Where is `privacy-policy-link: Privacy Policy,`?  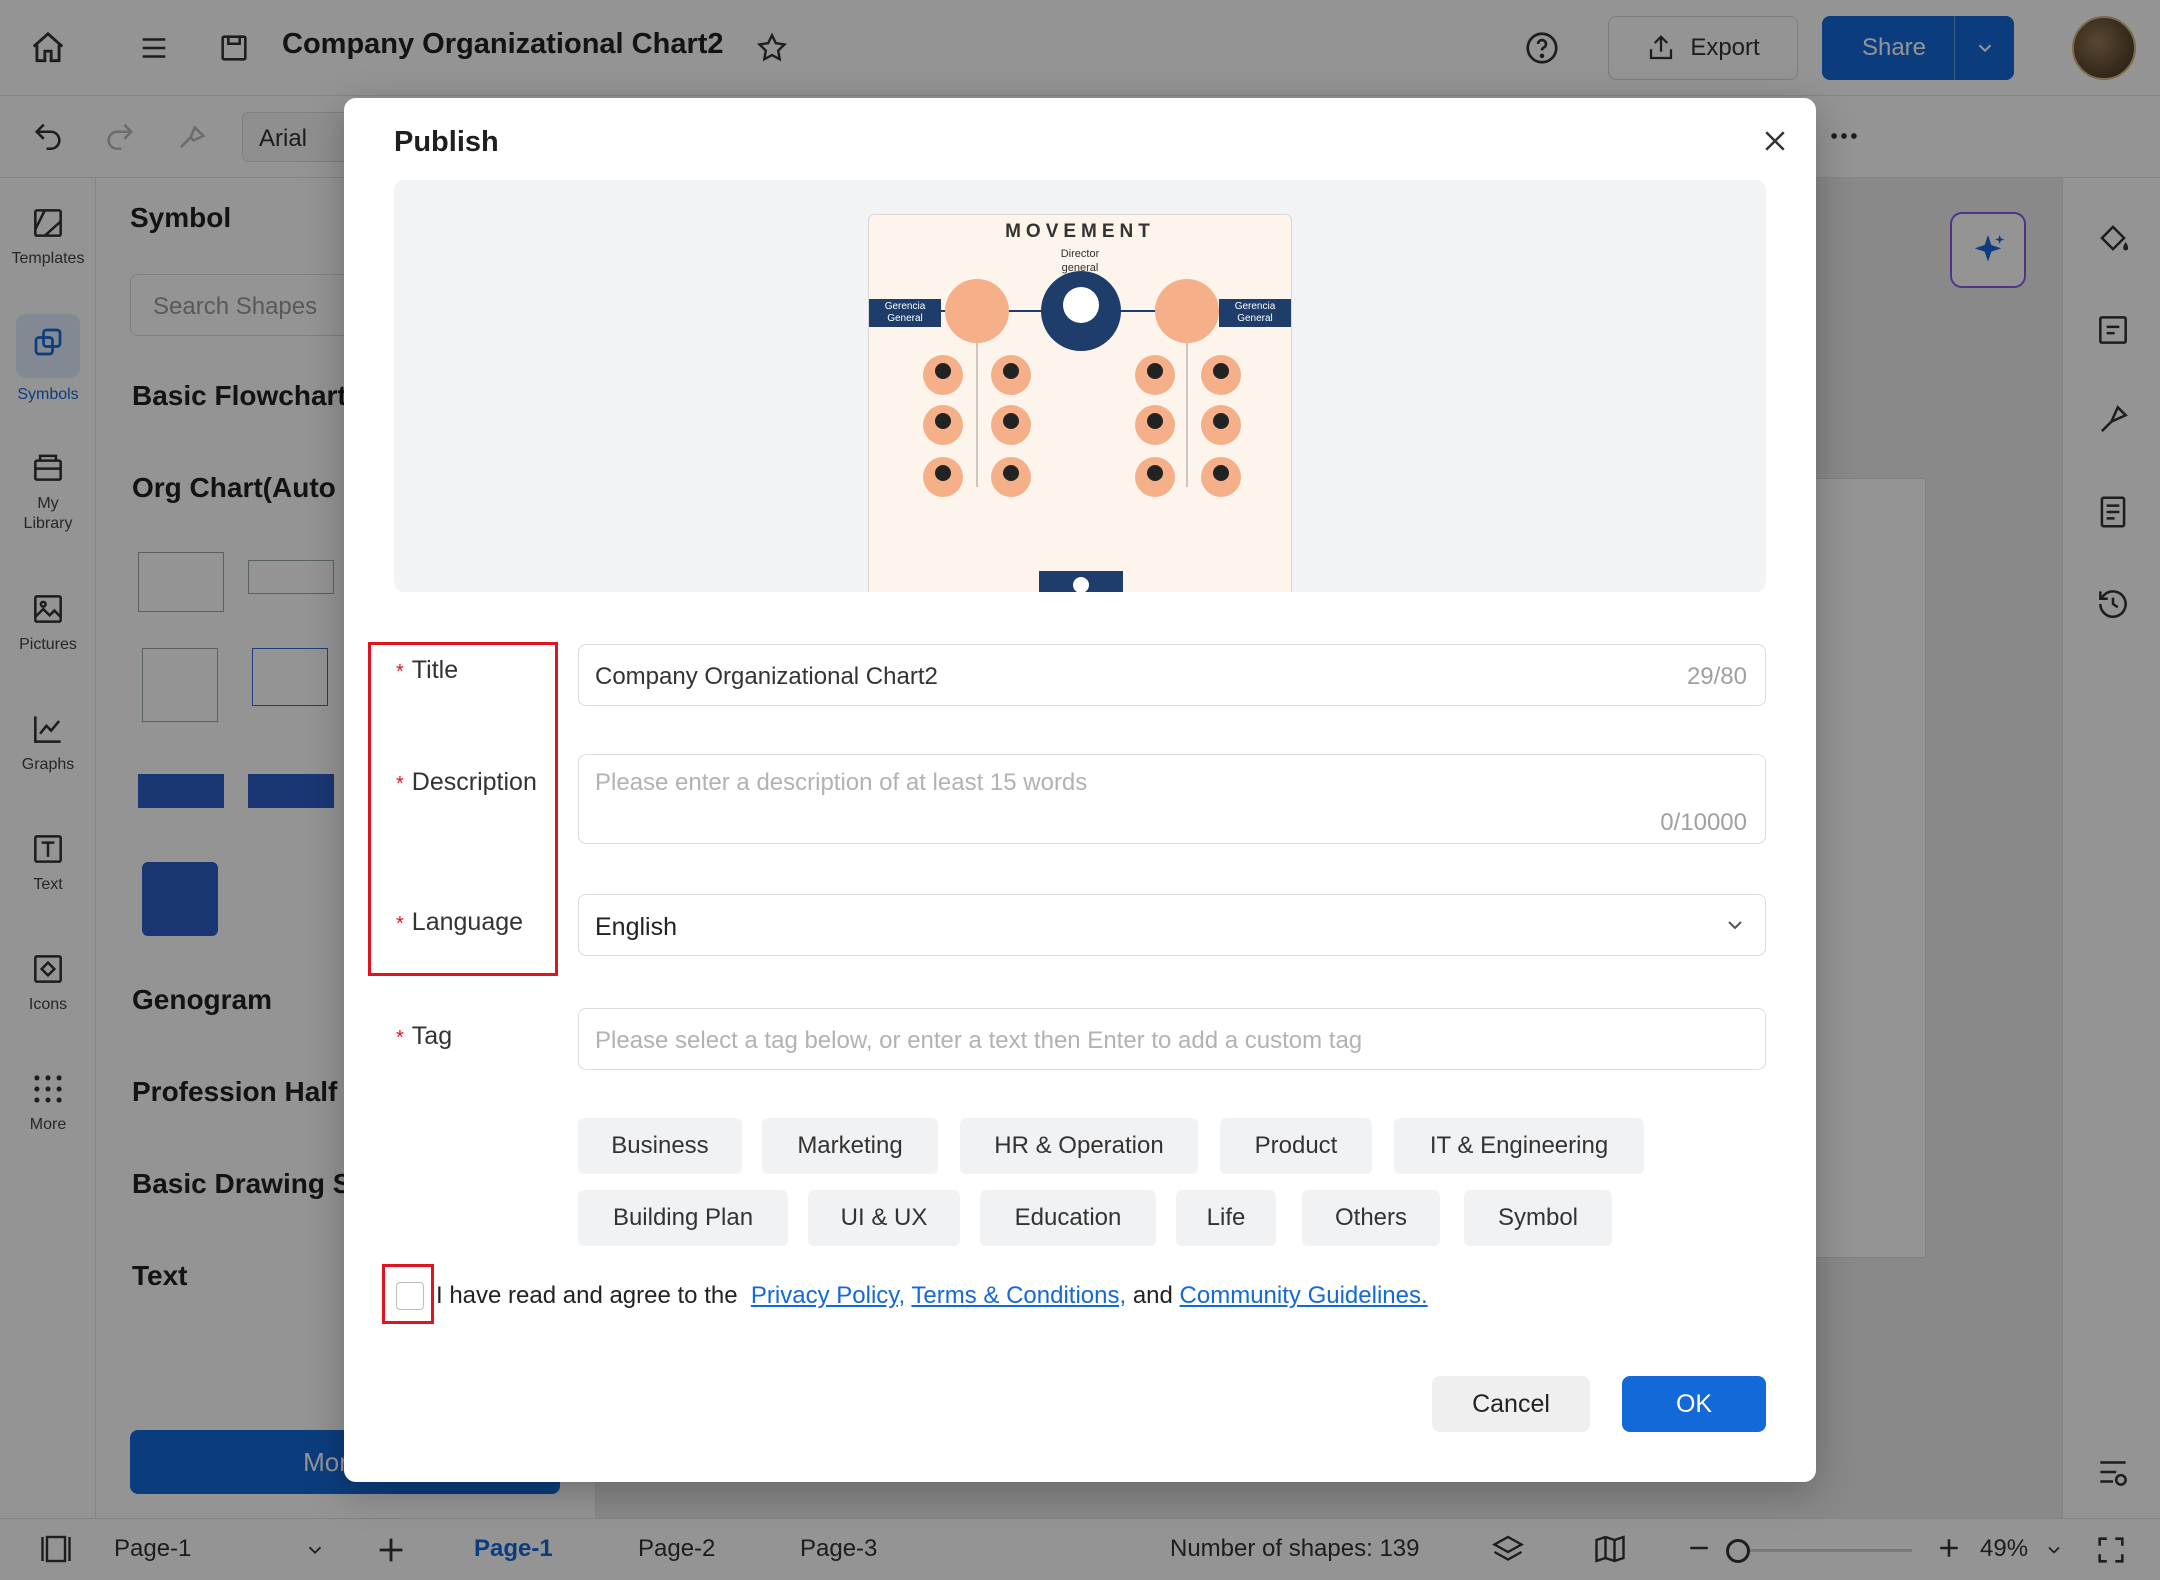
privacy-policy-link: Privacy Policy, is located at coordinates (828, 1295).